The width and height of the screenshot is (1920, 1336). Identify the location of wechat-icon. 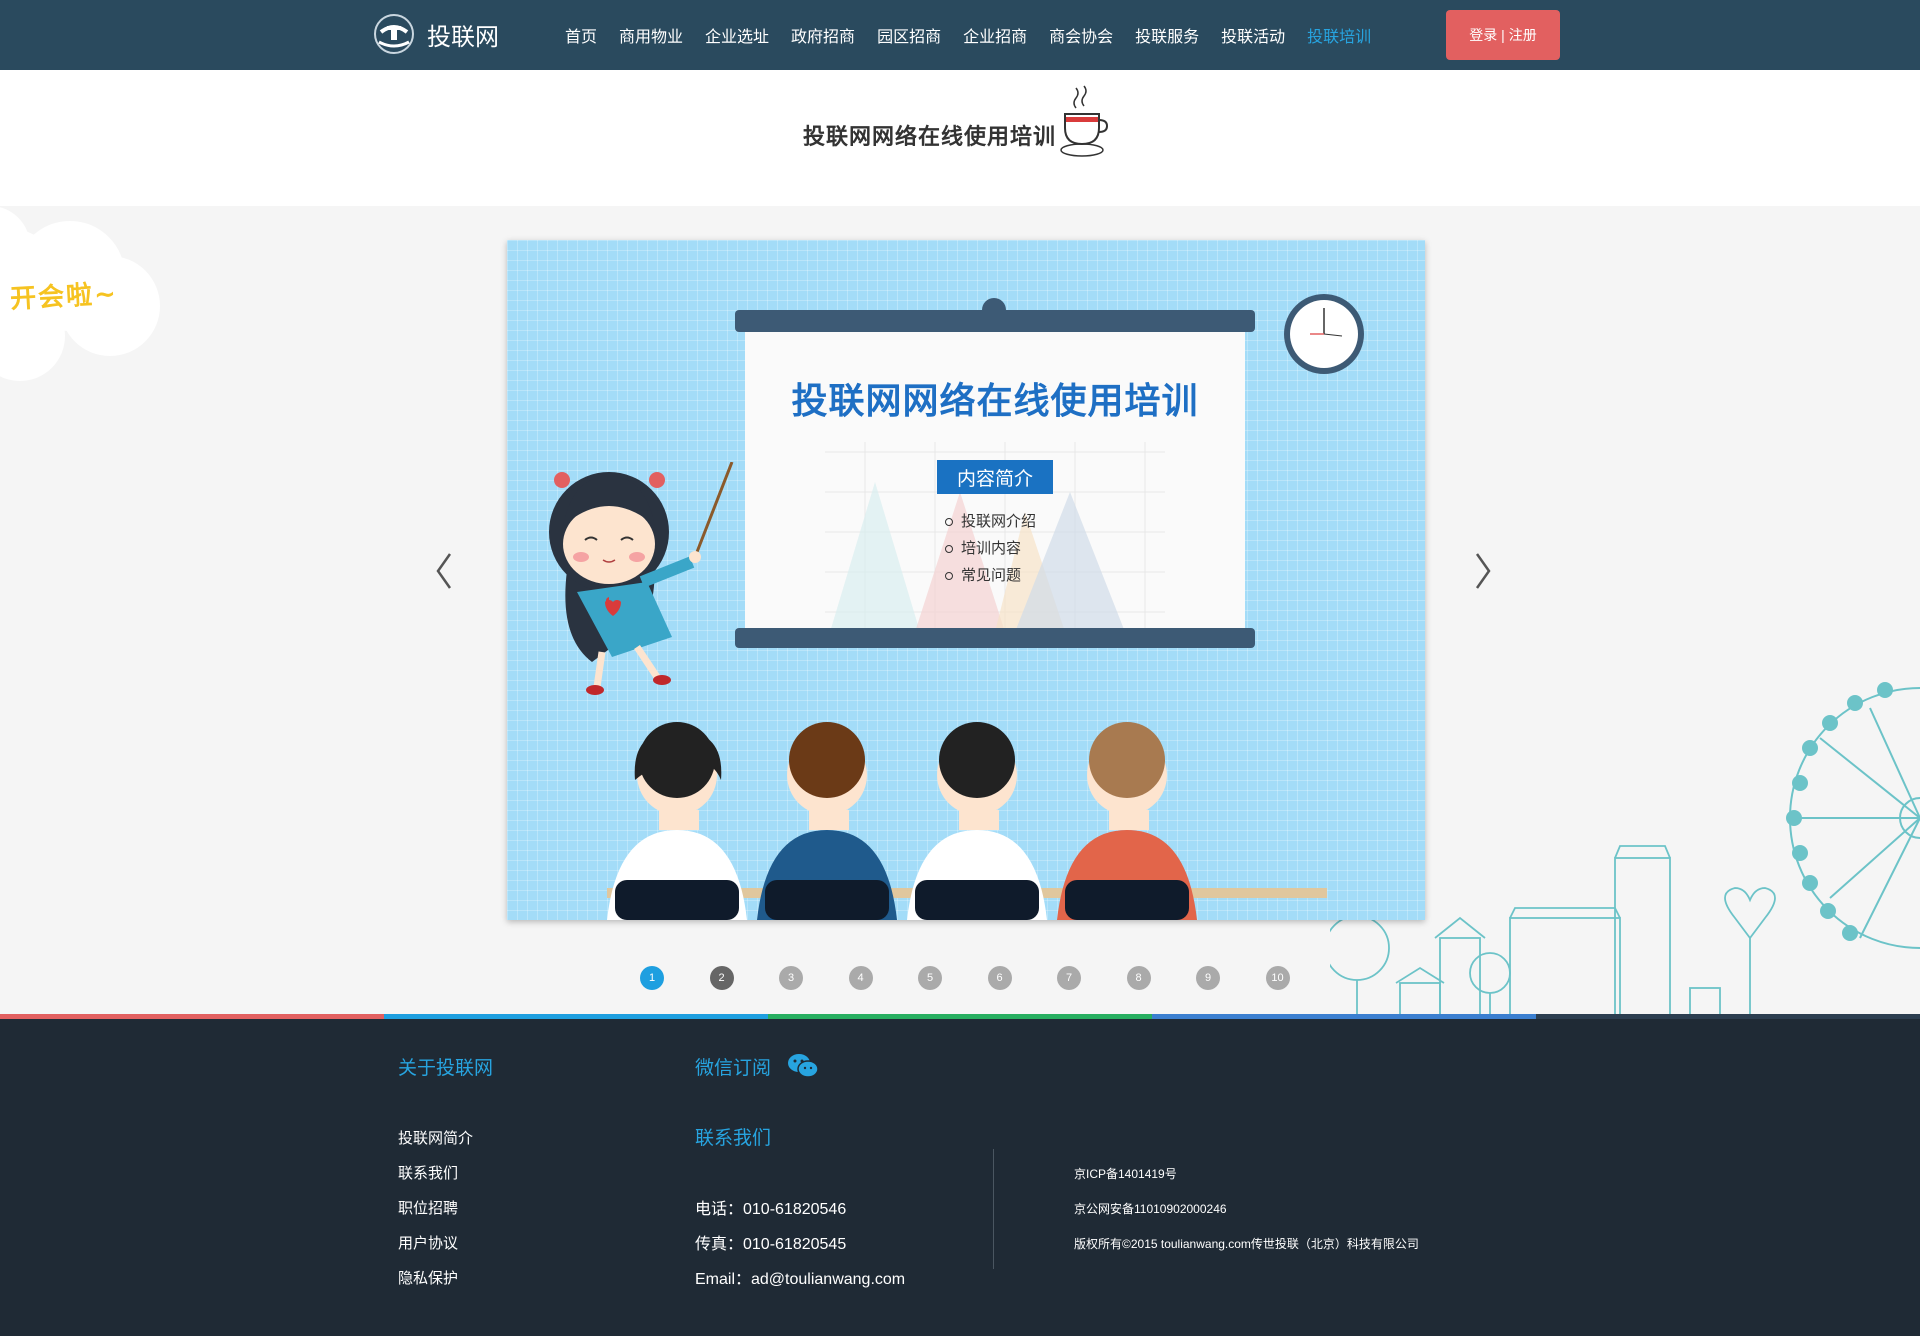
(803, 1066).